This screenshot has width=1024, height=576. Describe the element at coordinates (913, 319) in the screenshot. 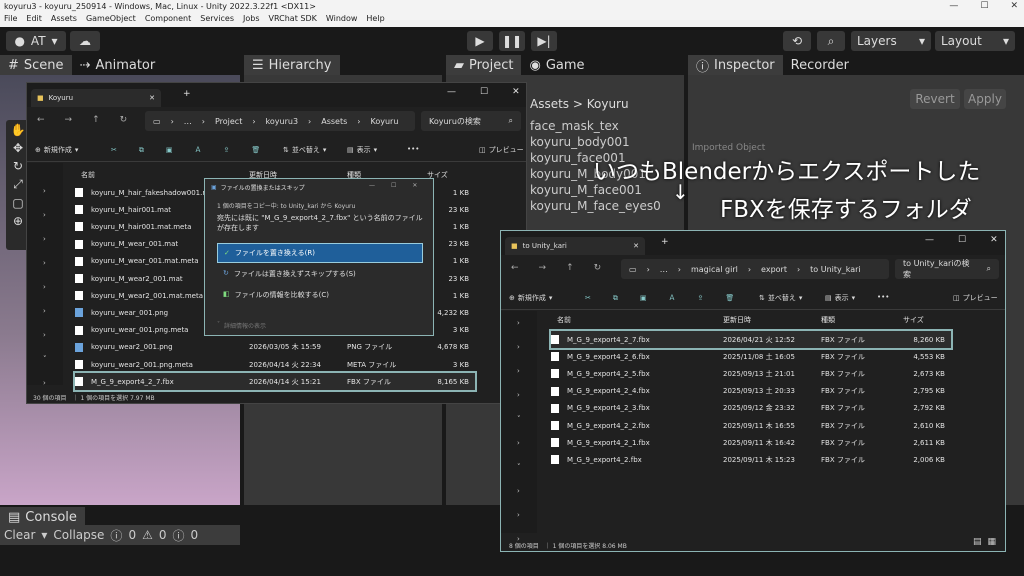

I see `column-header-size: サイズ` at that location.